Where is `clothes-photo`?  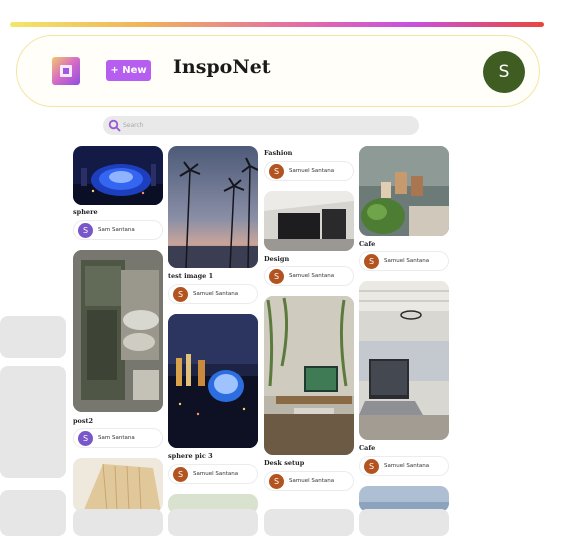 clothes-photo is located at coordinates (118, 331).